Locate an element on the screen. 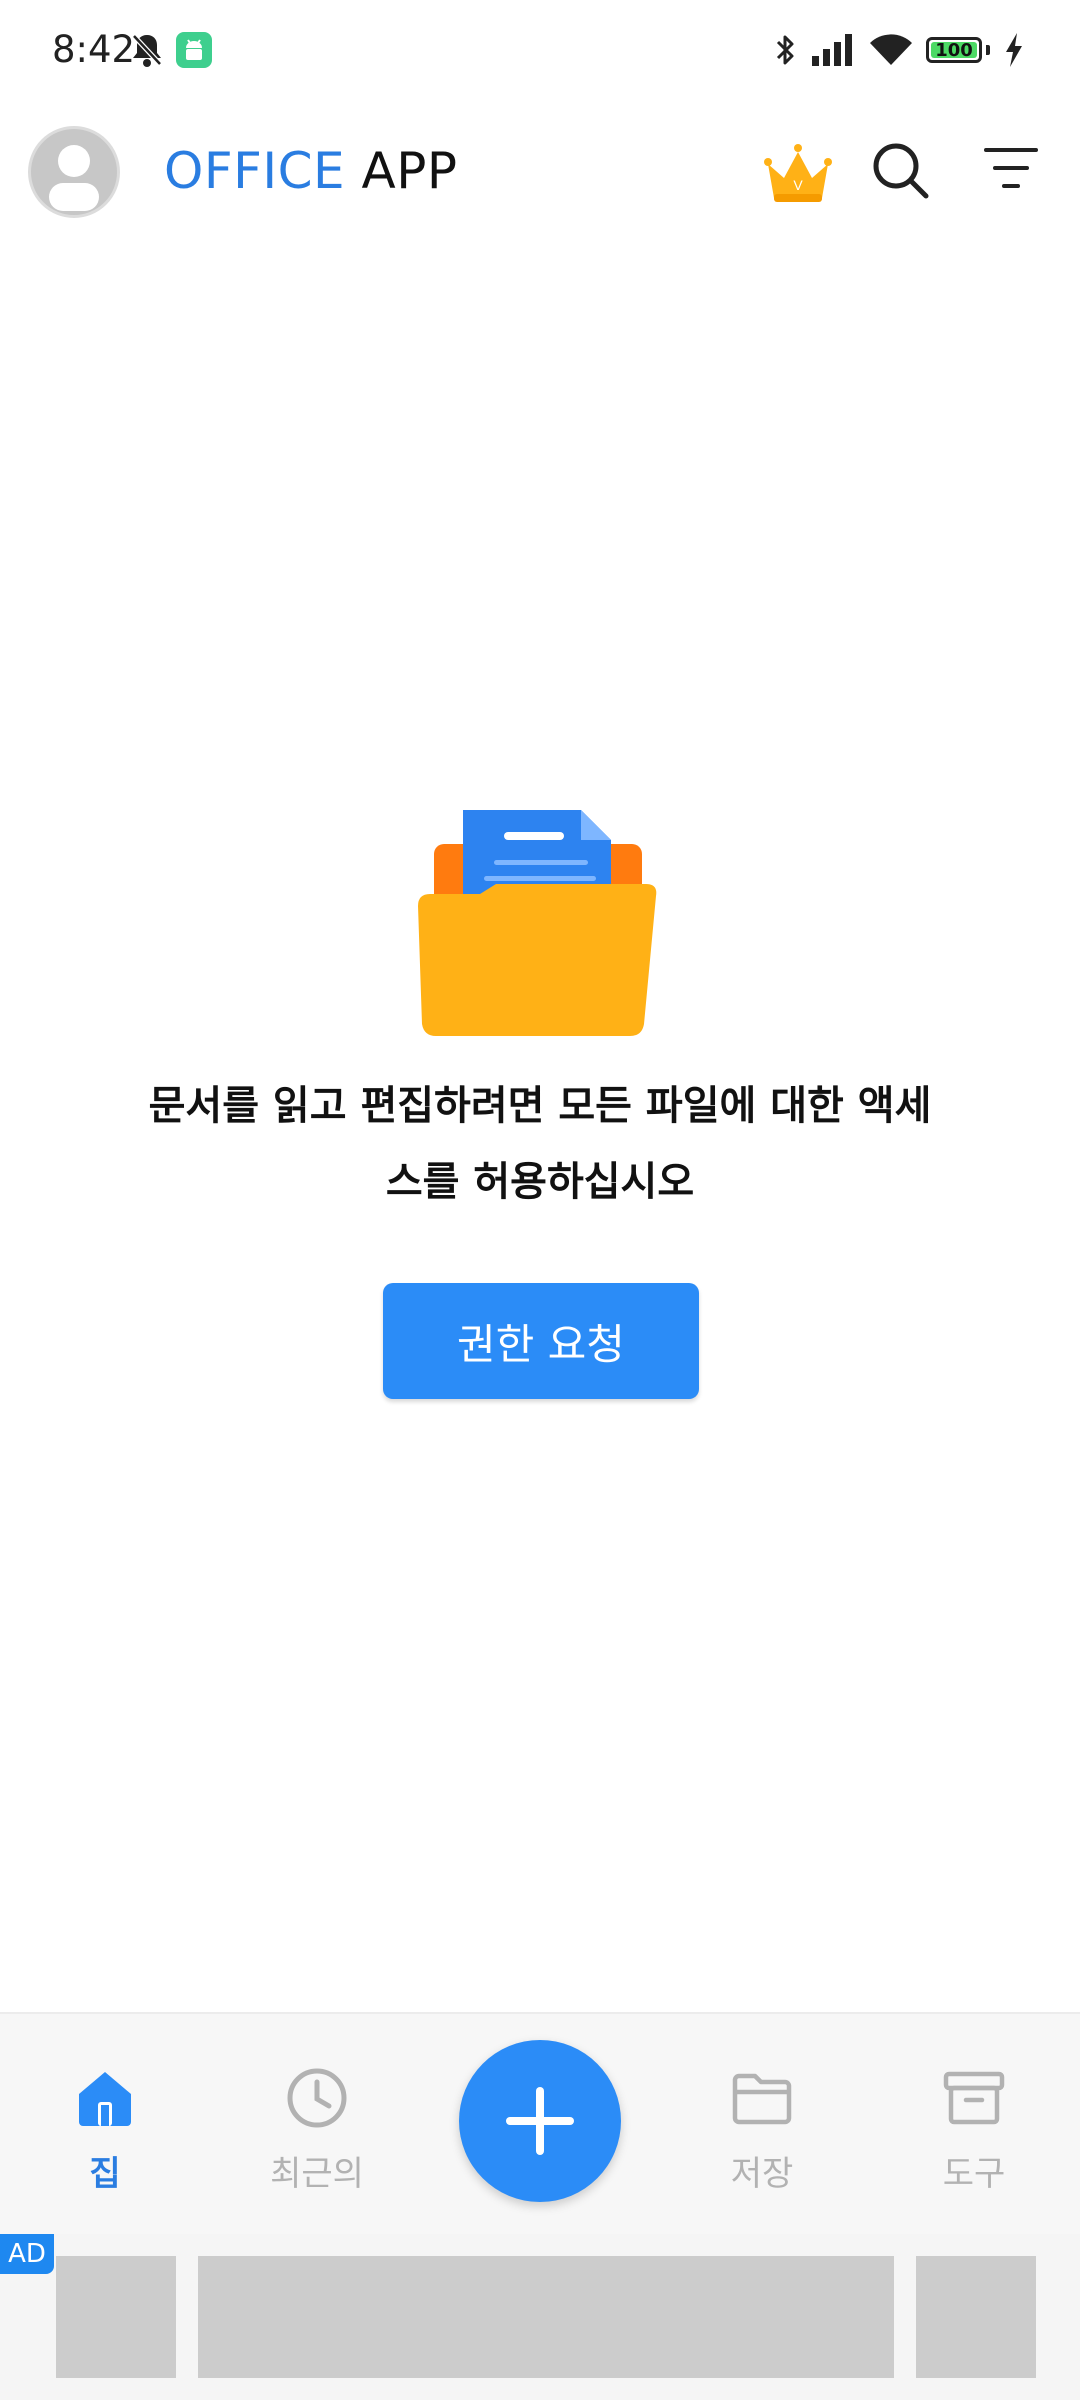  folder-icon is located at coordinates (762, 2099).